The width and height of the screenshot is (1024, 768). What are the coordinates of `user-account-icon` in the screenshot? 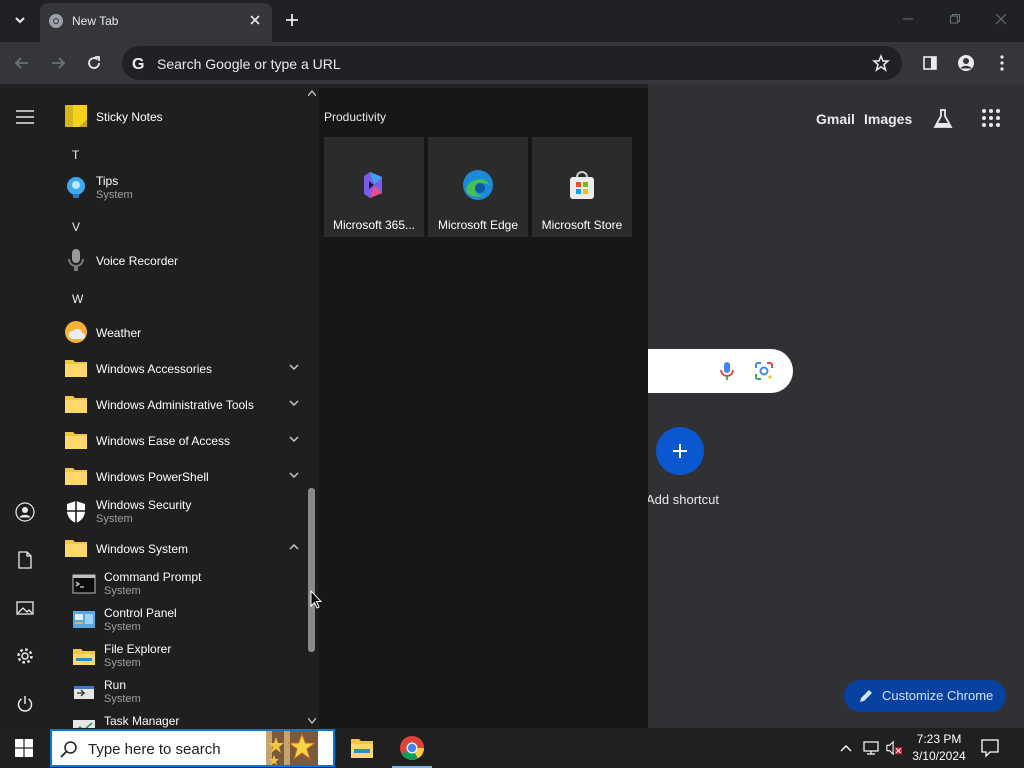 It's located at (25, 512).